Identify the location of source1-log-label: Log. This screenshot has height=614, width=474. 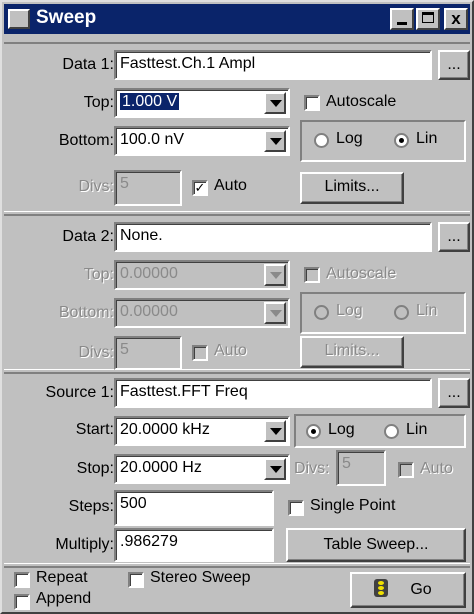
(341, 429).